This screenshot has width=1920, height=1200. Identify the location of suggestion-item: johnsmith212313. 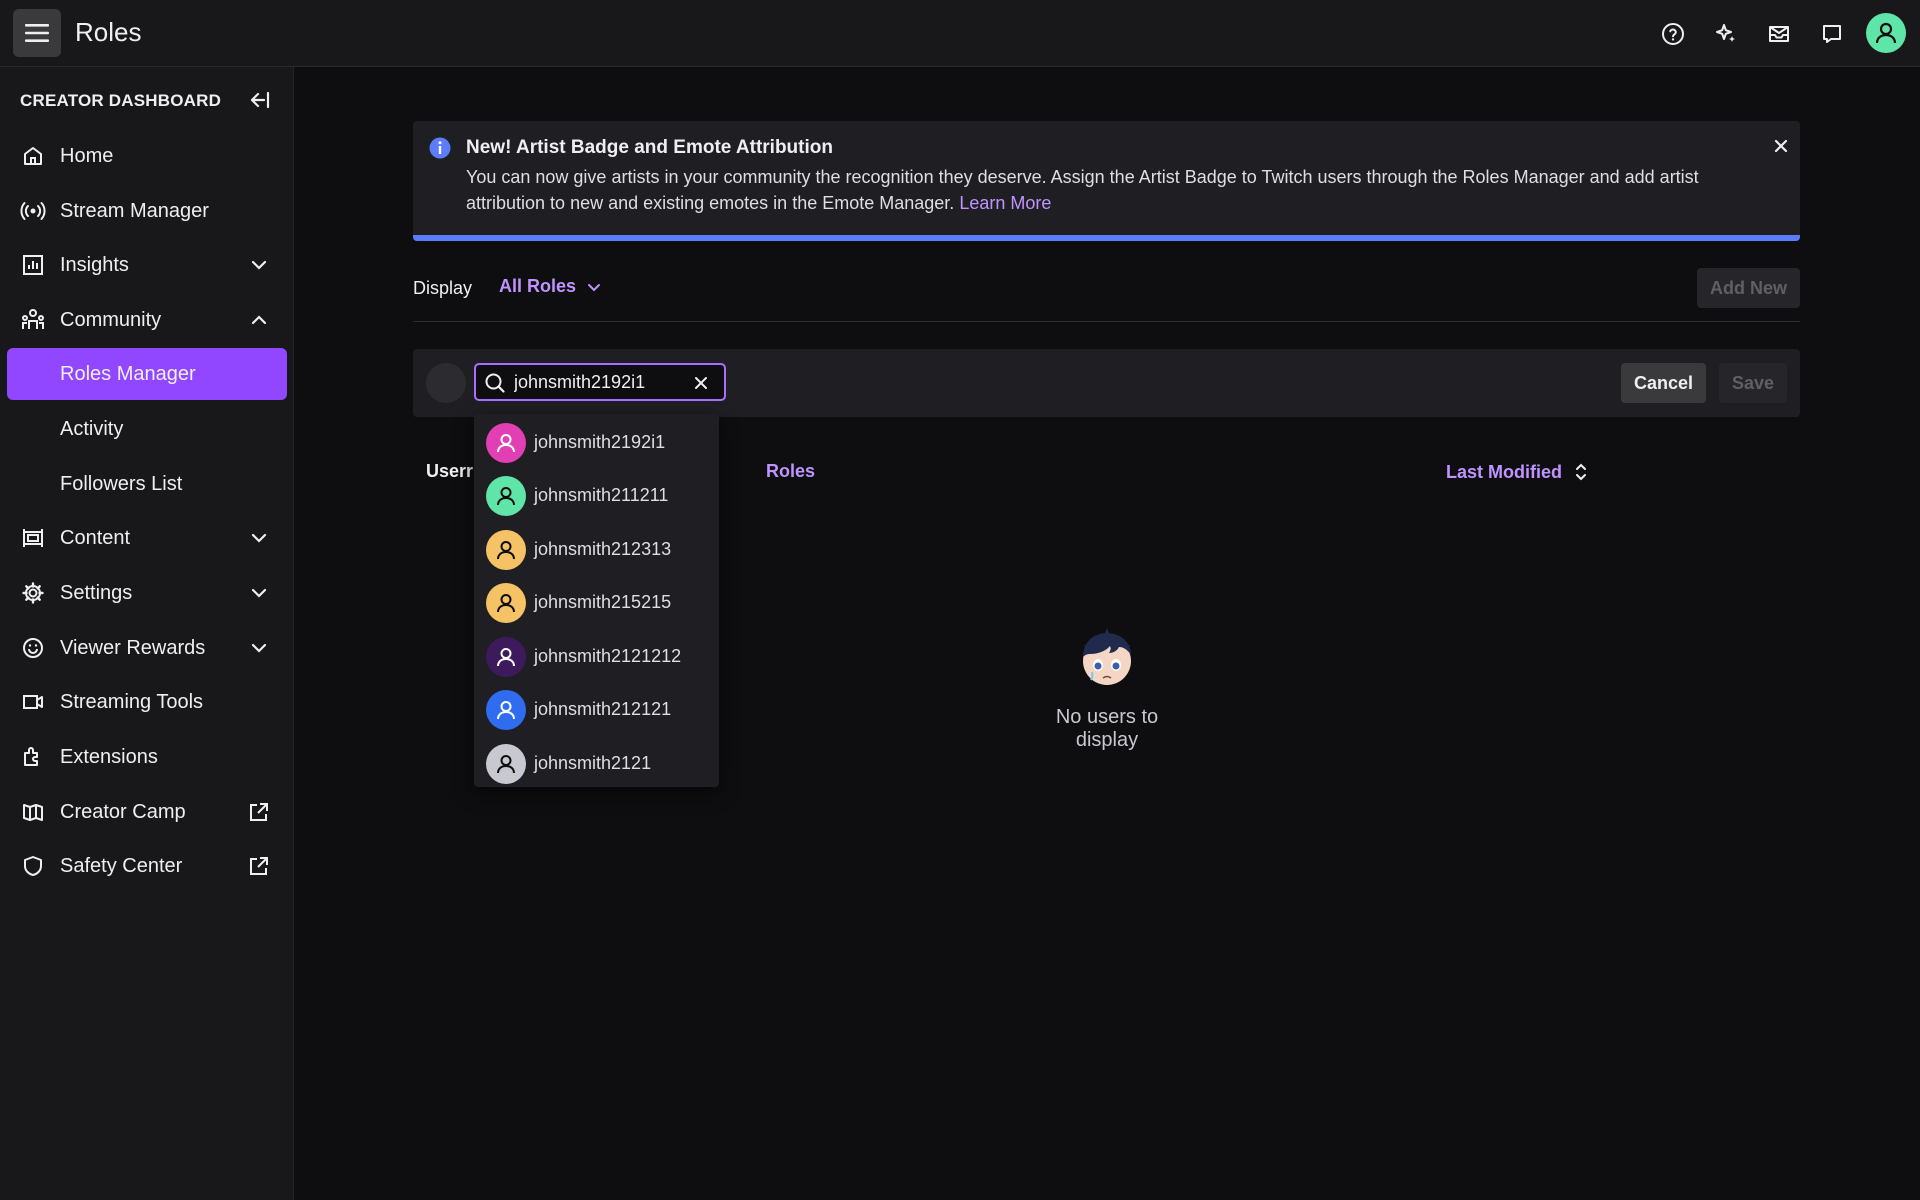
(596, 549).